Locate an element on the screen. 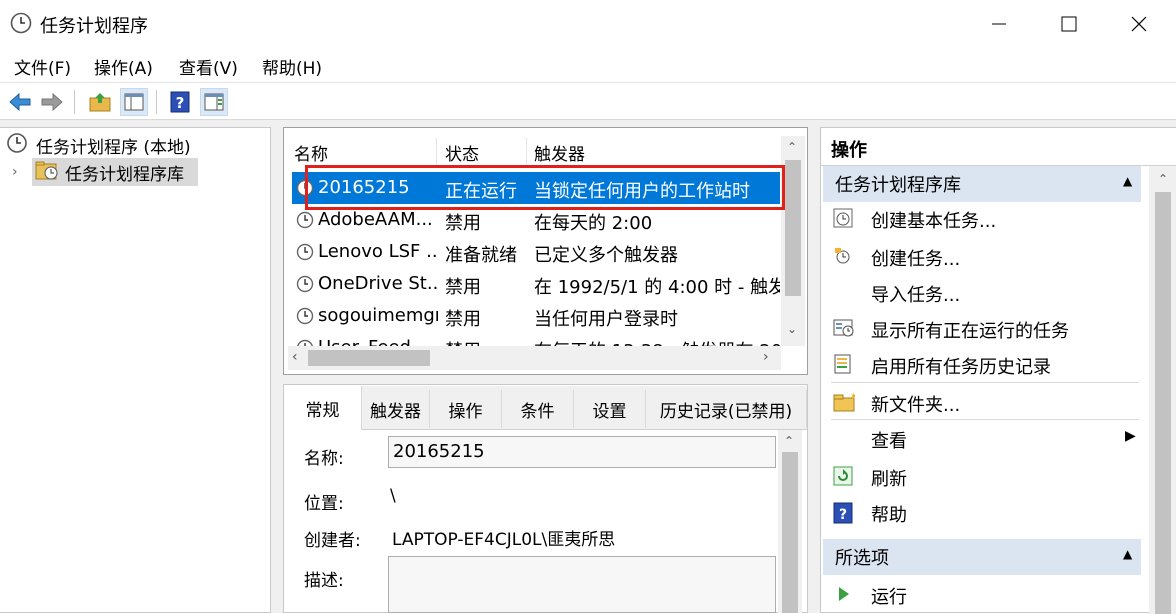 The width and height of the screenshot is (1176, 614). tab-history: 历史记录(已禁用) is located at coordinates (726, 409).